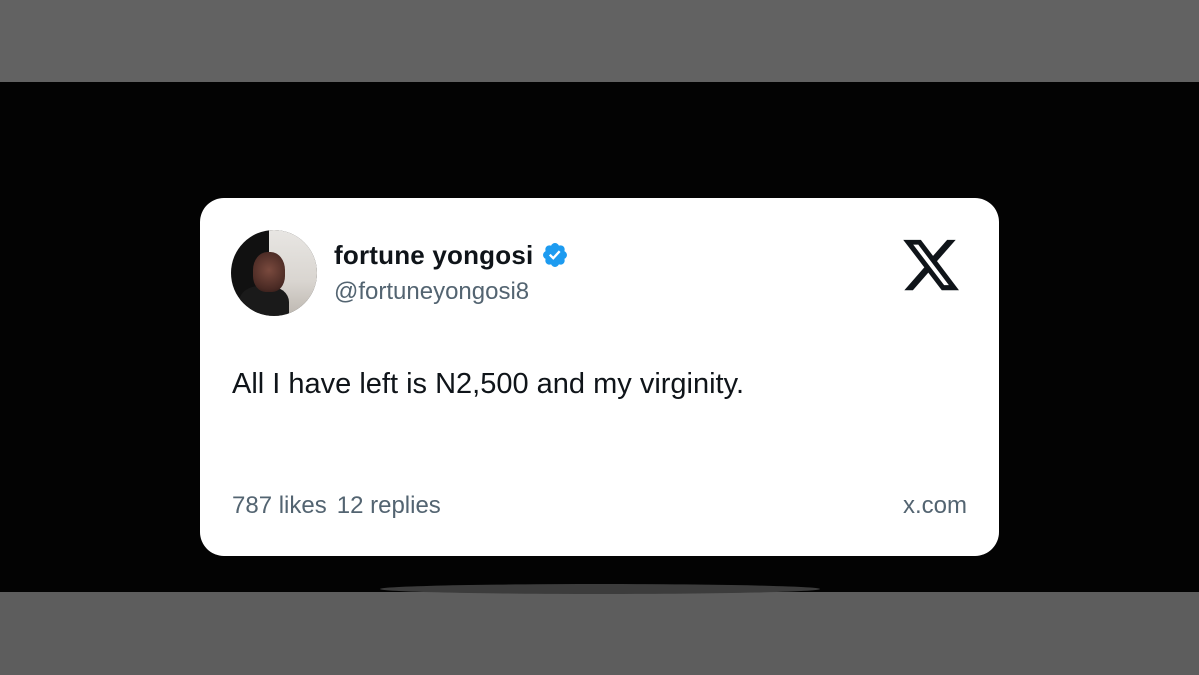 The width and height of the screenshot is (1199, 675). I want to click on top-gray-band, so click(599, 41).